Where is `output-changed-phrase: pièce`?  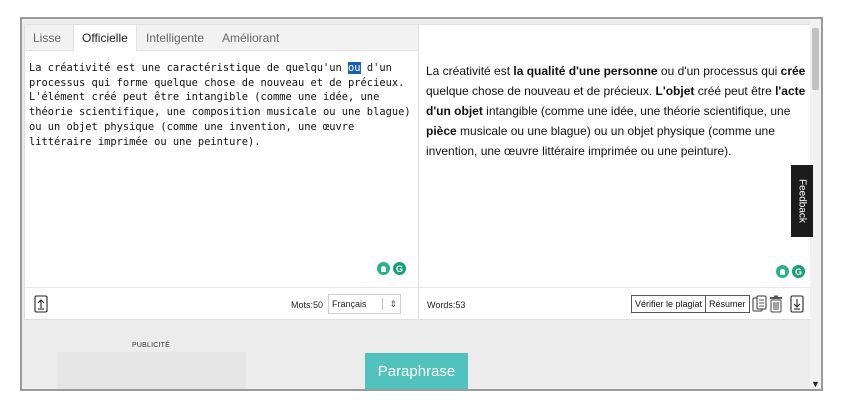 output-changed-phrase: pièce is located at coordinates (441, 131).